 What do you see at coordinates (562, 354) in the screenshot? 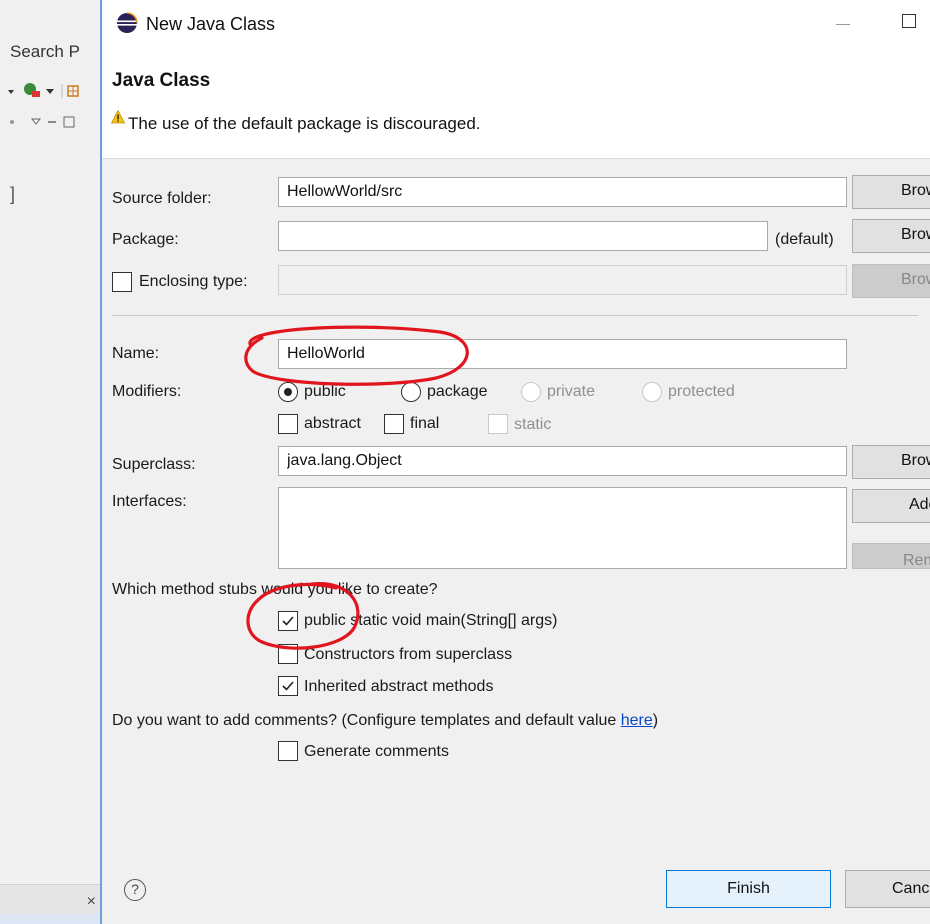
I see `class-name-input` at bounding box center [562, 354].